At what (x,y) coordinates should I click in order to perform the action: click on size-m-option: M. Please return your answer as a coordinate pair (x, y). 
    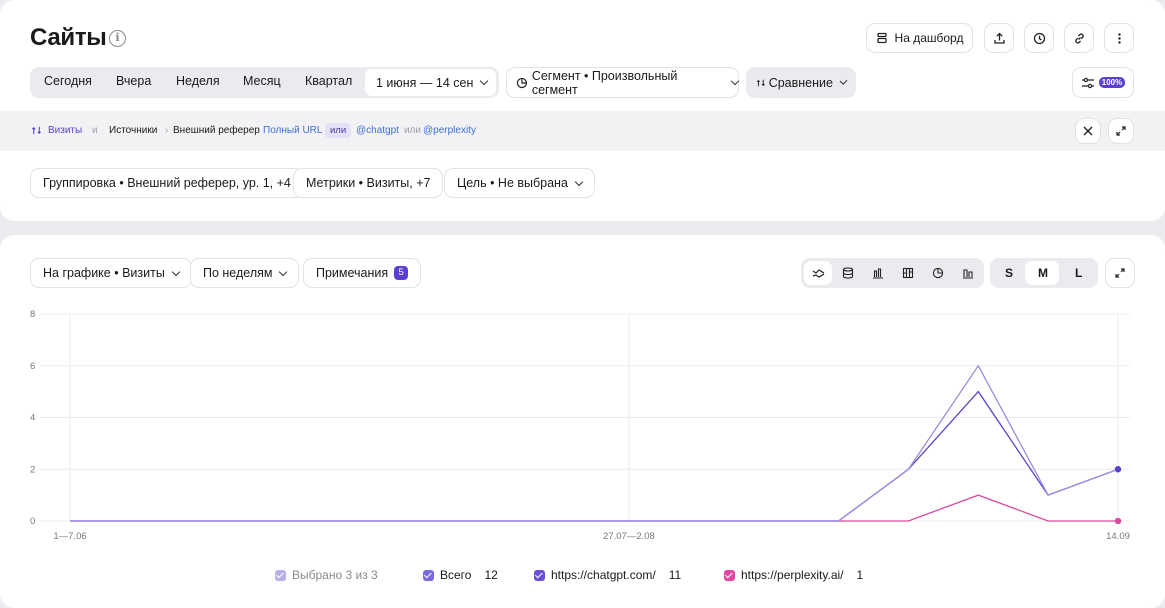
    Looking at the image, I should click on (1043, 273).